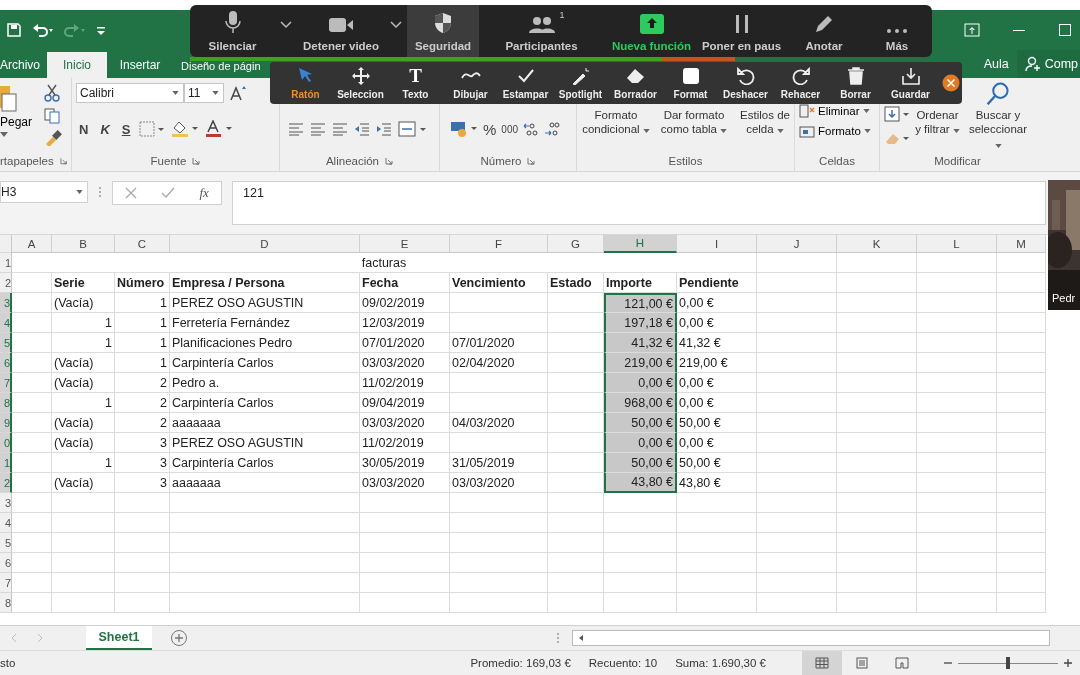 The image size is (1080, 675). Describe the element at coordinates (1021, 244) in the screenshot. I see `column-header: M` at that location.